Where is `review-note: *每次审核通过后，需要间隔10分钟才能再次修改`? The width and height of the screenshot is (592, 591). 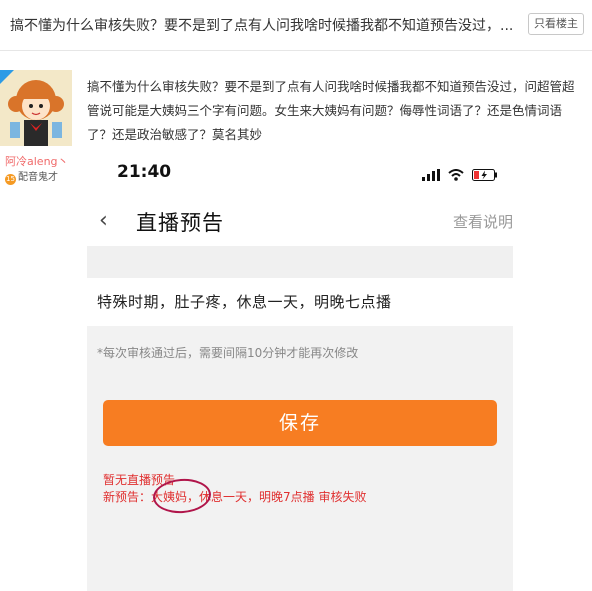 review-note: *每次审核通过后，需要间隔10分钟才能再次修改 is located at coordinates (228, 353).